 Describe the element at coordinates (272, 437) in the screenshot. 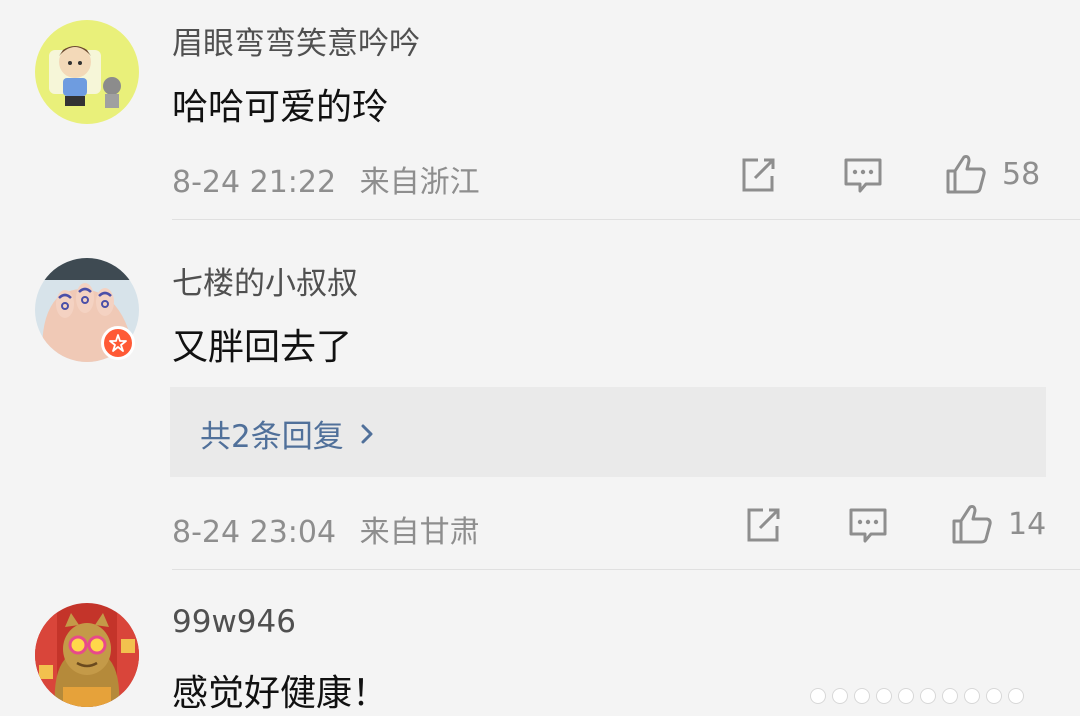

I see `reply-summary-text: 共2条回复` at that location.